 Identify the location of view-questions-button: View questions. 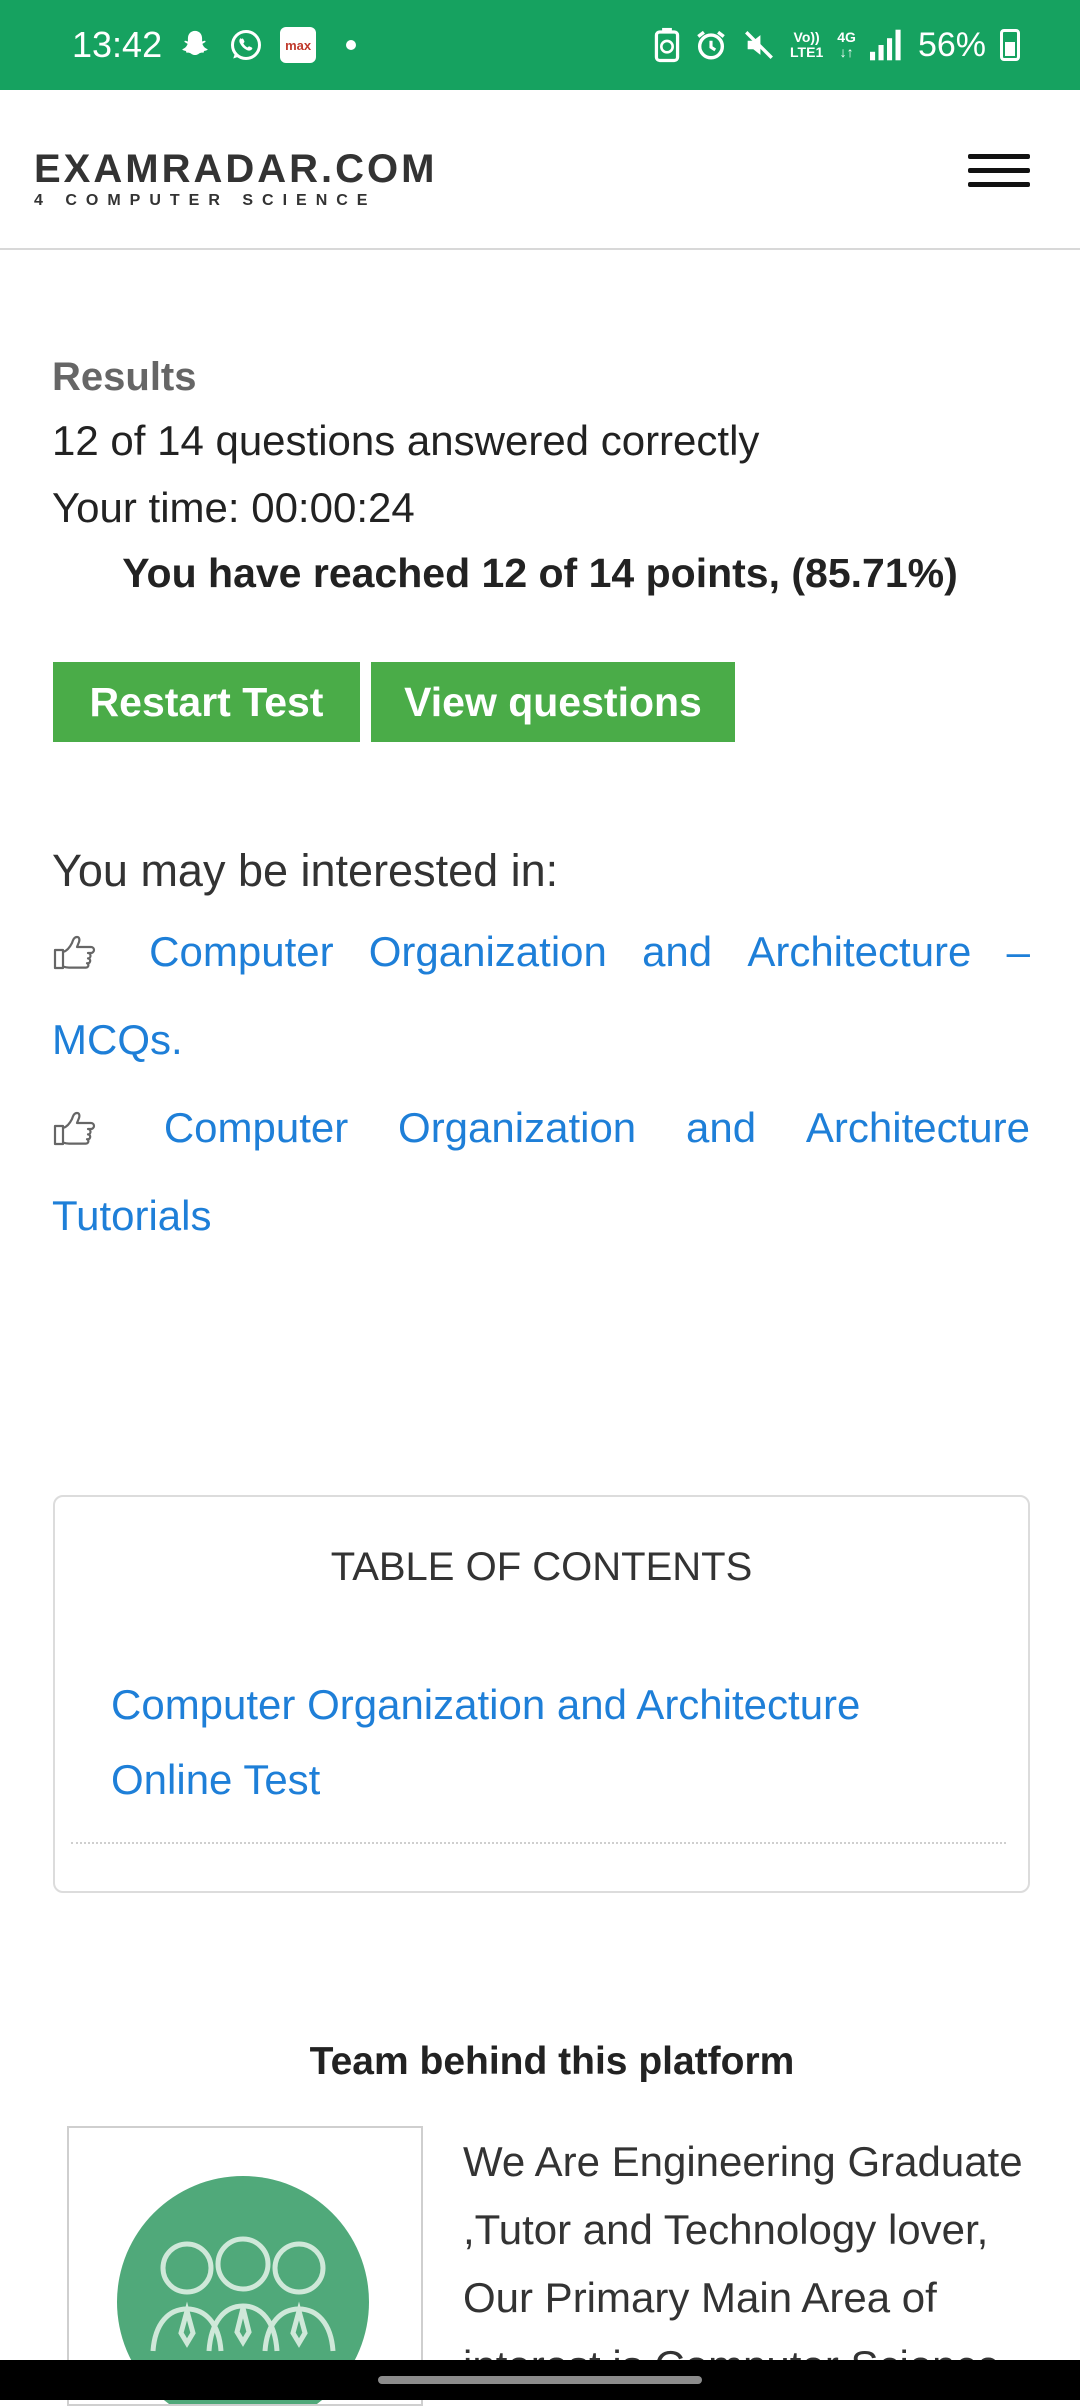
(553, 702).